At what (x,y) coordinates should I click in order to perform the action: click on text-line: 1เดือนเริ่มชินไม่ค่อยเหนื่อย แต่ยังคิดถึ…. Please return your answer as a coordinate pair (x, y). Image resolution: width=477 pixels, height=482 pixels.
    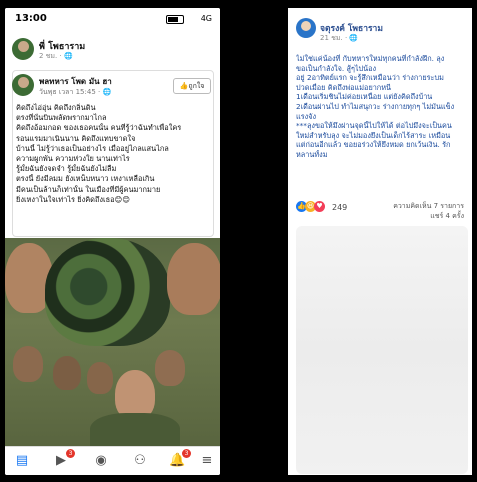
    Looking at the image, I should click on (364, 97).